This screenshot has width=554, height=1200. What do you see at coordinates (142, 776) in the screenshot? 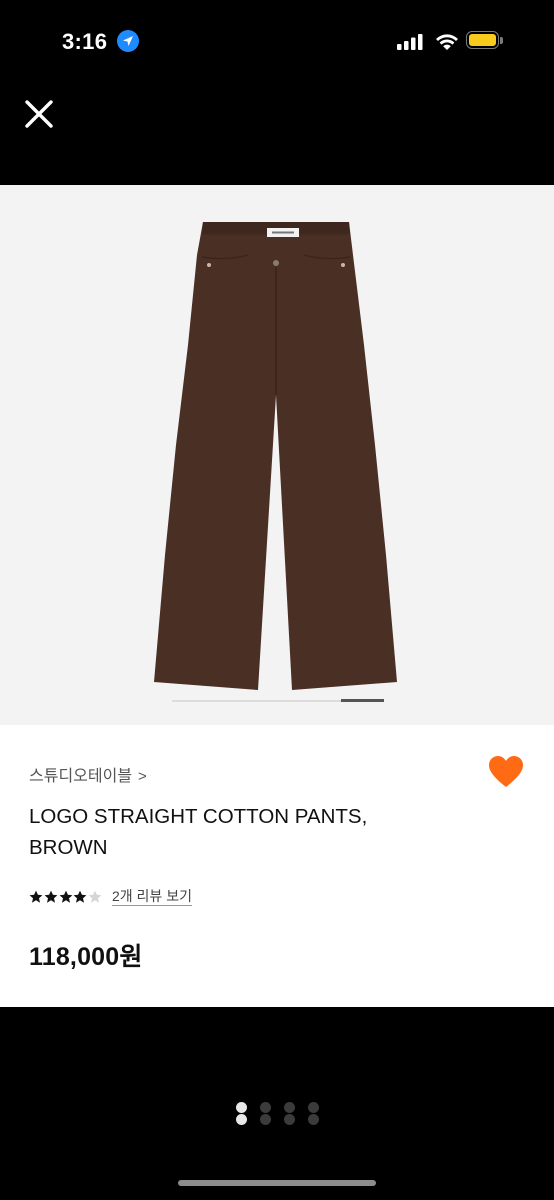
I see `chevron-right-icon: >` at bounding box center [142, 776].